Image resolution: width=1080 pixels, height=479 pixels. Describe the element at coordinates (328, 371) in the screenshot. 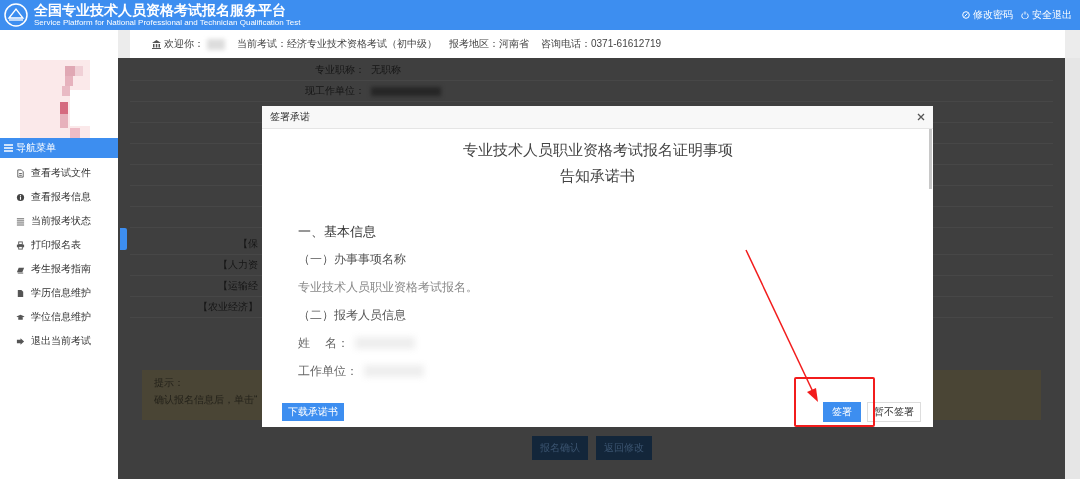

I see `form-label: 工作单位：` at that location.